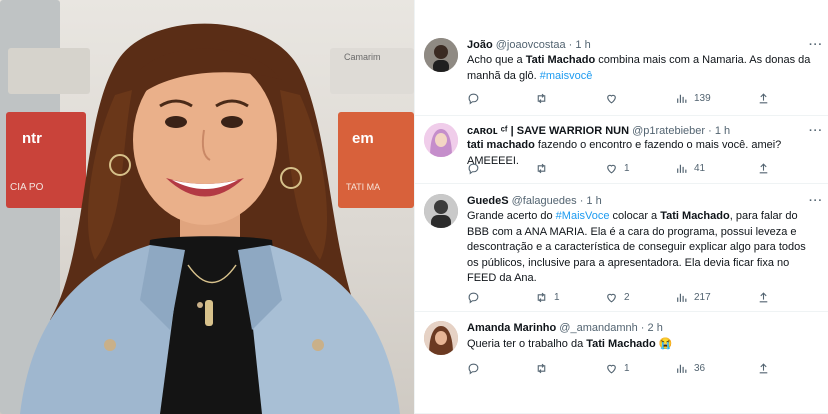  I want to click on views-button: 139, so click(693, 98).